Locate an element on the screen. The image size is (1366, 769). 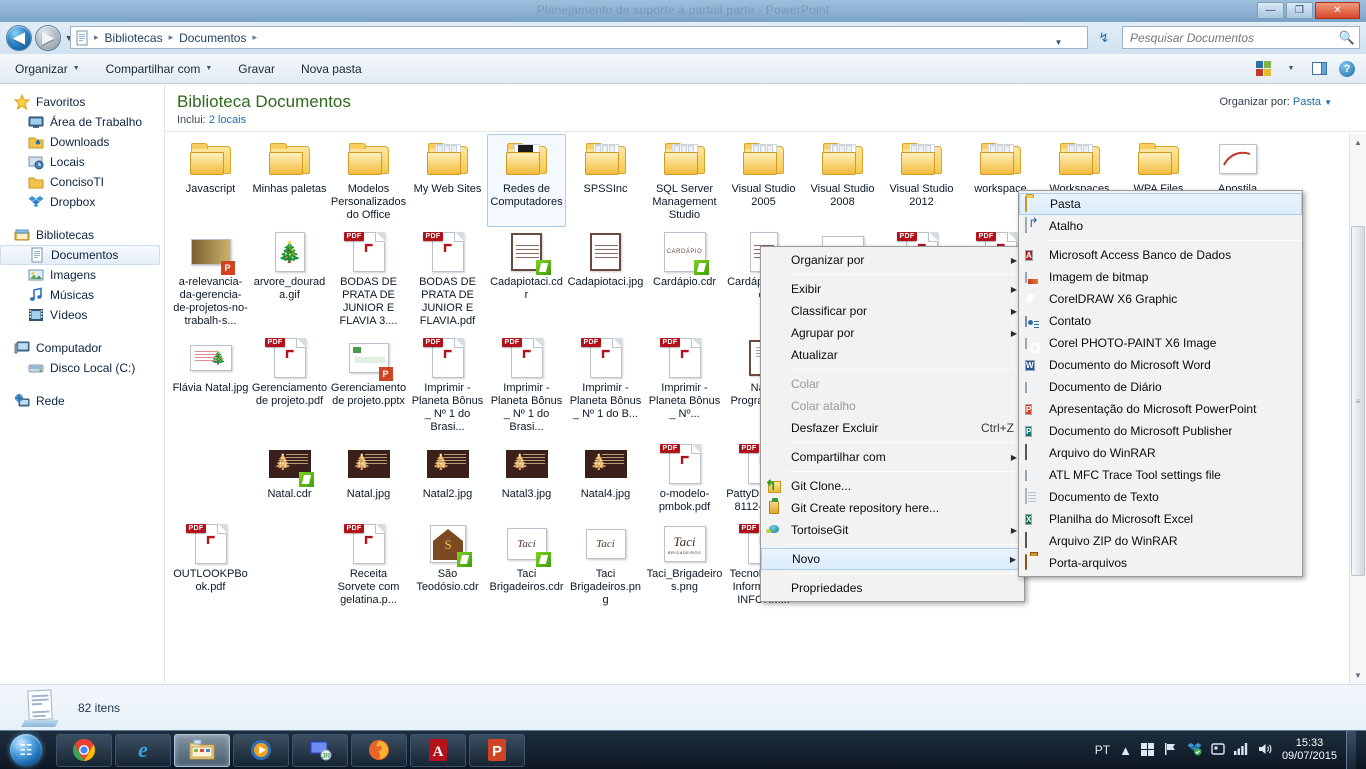
includes-locations-link: 2 locais is located at coordinates (227, 120).